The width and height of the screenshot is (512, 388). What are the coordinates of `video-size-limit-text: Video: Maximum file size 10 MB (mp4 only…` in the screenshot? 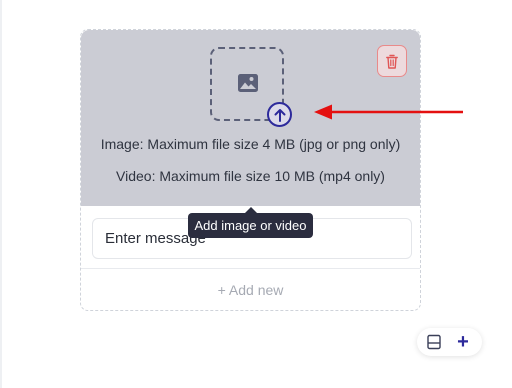 It's located at (250, 176).